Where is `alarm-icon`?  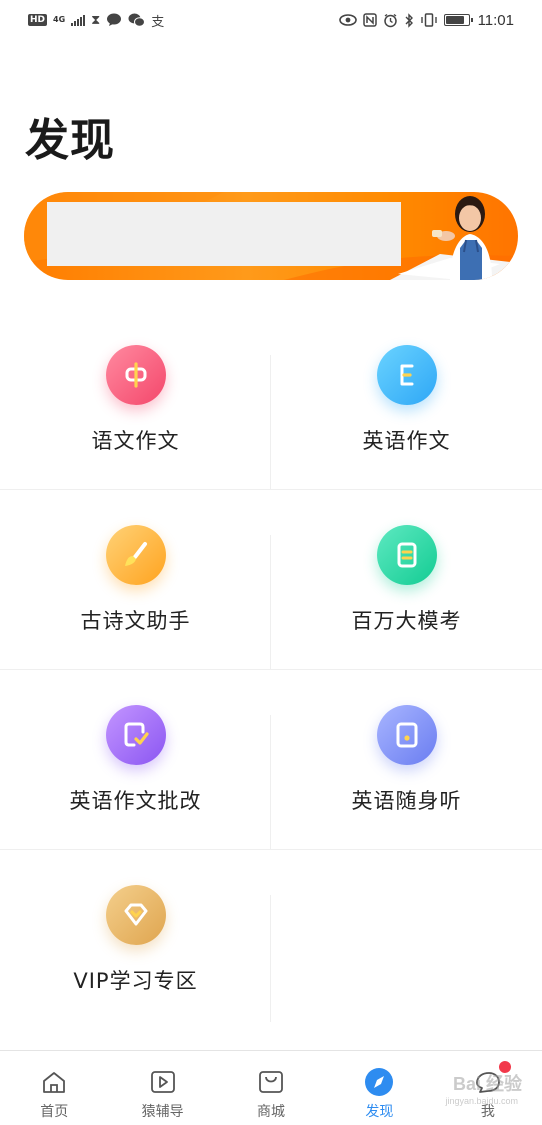 alarm-icon is located at coordinates (390, 20).